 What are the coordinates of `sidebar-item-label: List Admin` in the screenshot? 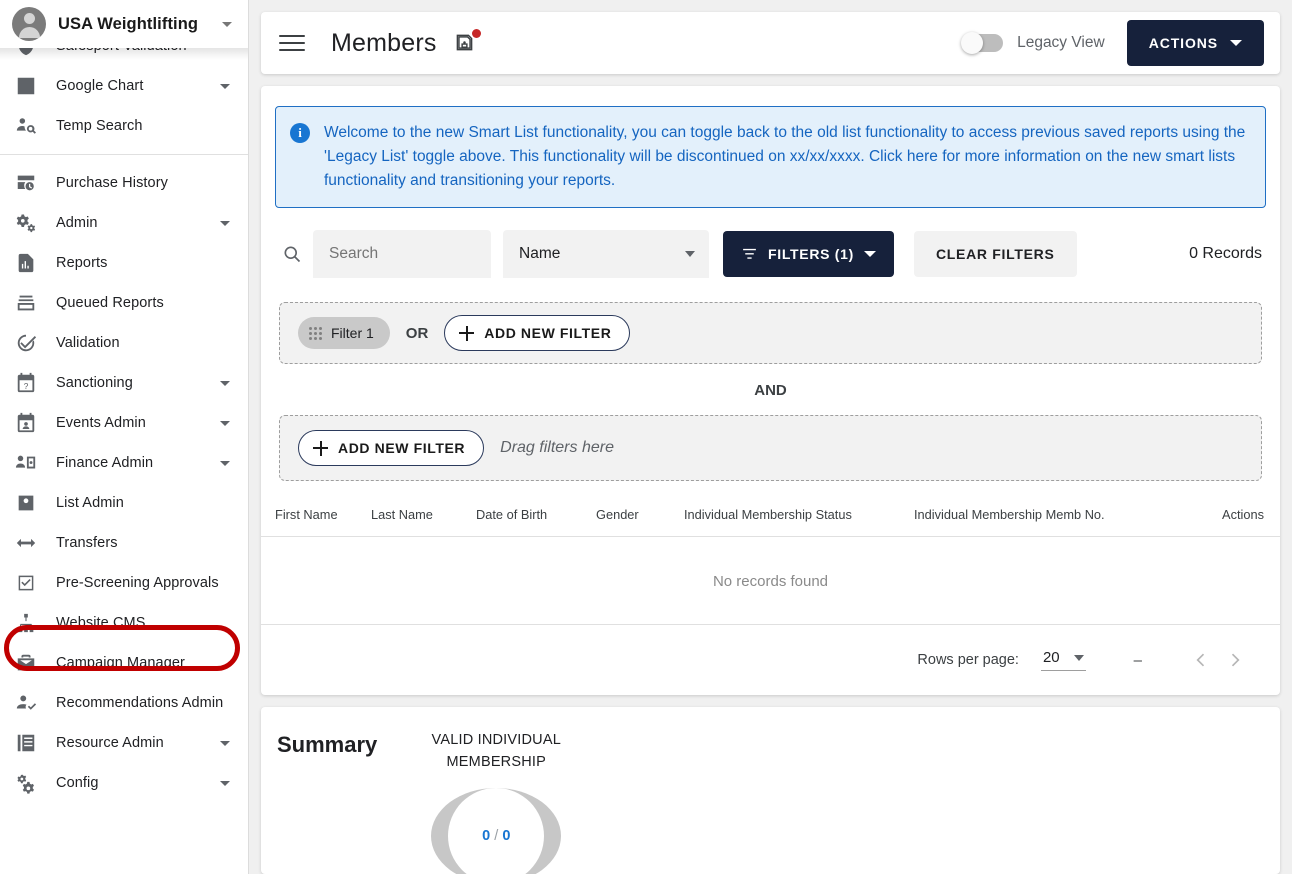 It's located at (90, 503).